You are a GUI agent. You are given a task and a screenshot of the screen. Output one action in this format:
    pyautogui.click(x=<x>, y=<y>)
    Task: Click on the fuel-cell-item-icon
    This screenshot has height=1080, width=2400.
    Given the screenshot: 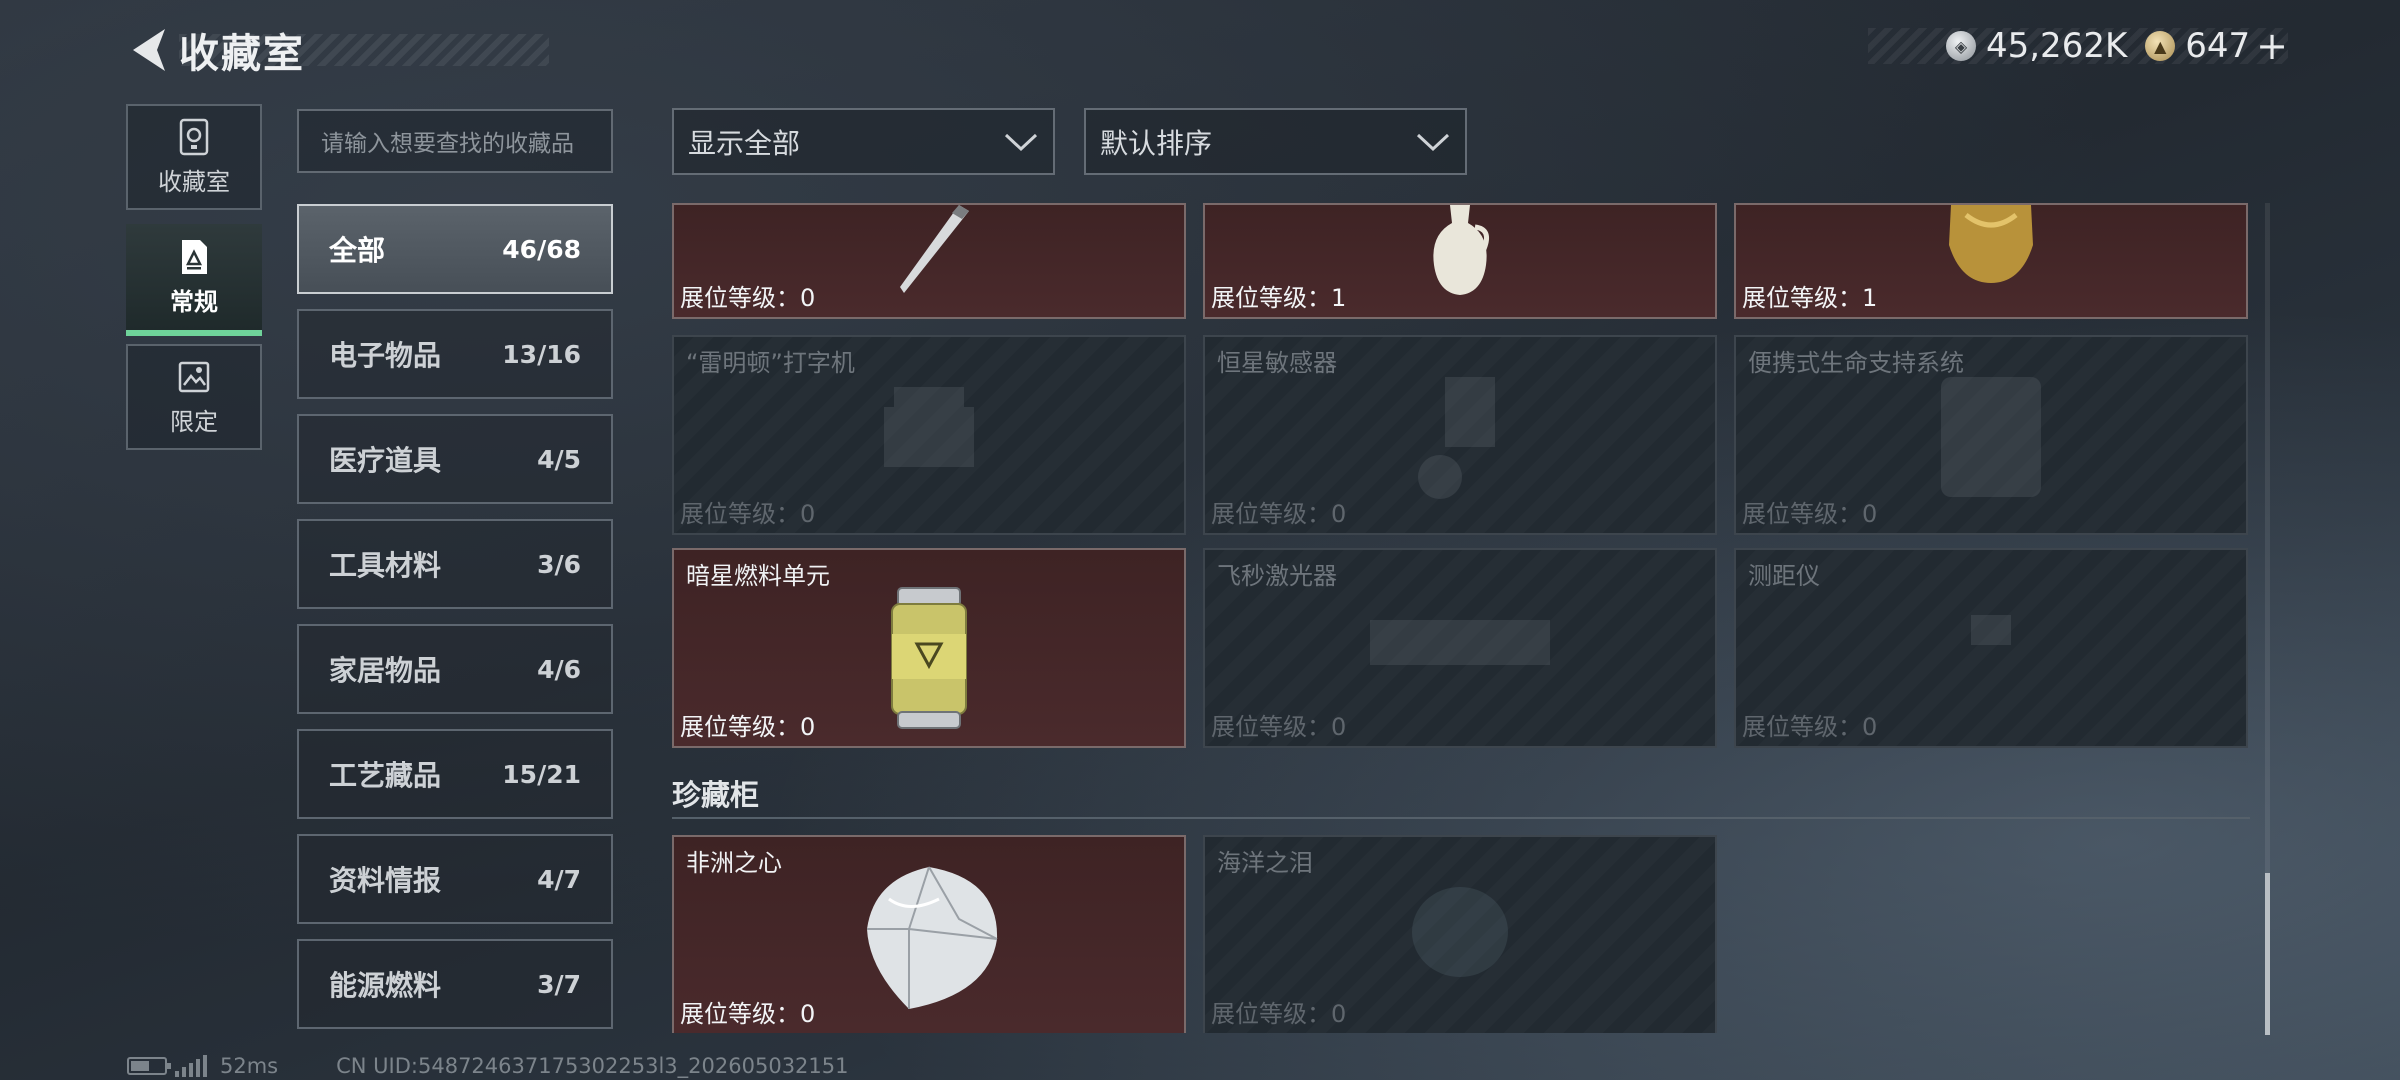 What is the action you would take?
    pyautogui.click(x=929, y=658)
    